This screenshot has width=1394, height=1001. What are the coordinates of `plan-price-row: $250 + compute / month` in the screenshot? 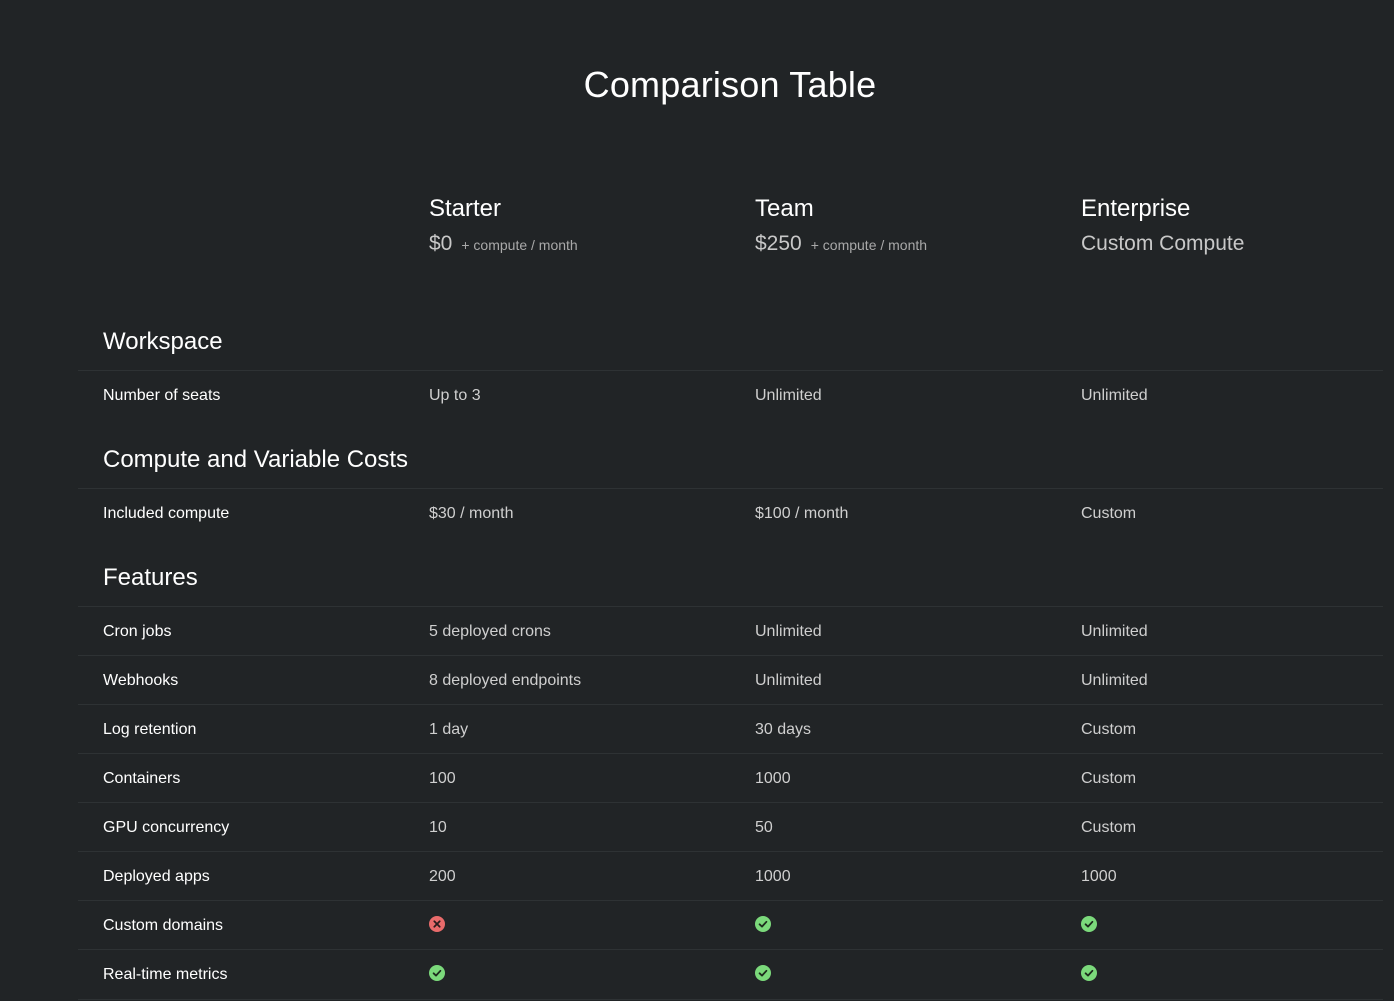 It's located at (841, 244).